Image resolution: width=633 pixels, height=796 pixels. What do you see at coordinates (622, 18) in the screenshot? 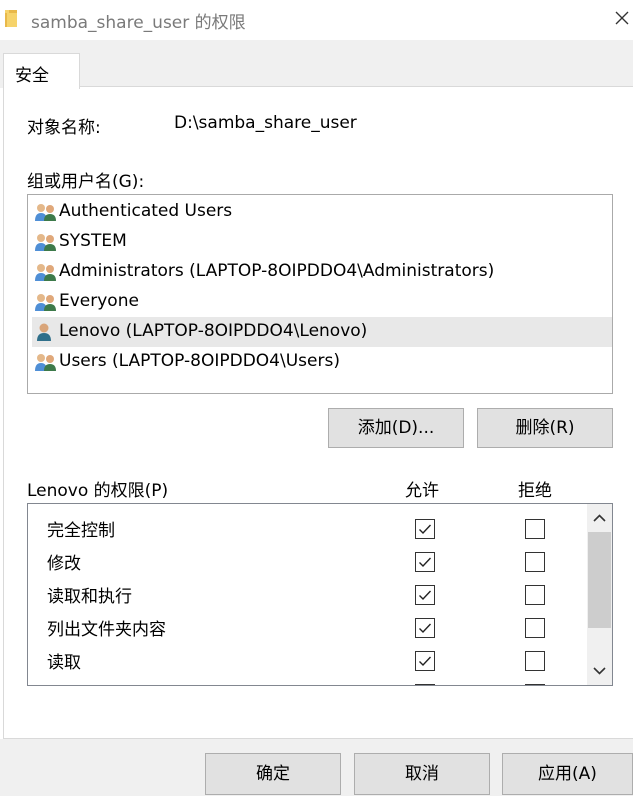
I see `close-icon` at bounding box center [622, 18].